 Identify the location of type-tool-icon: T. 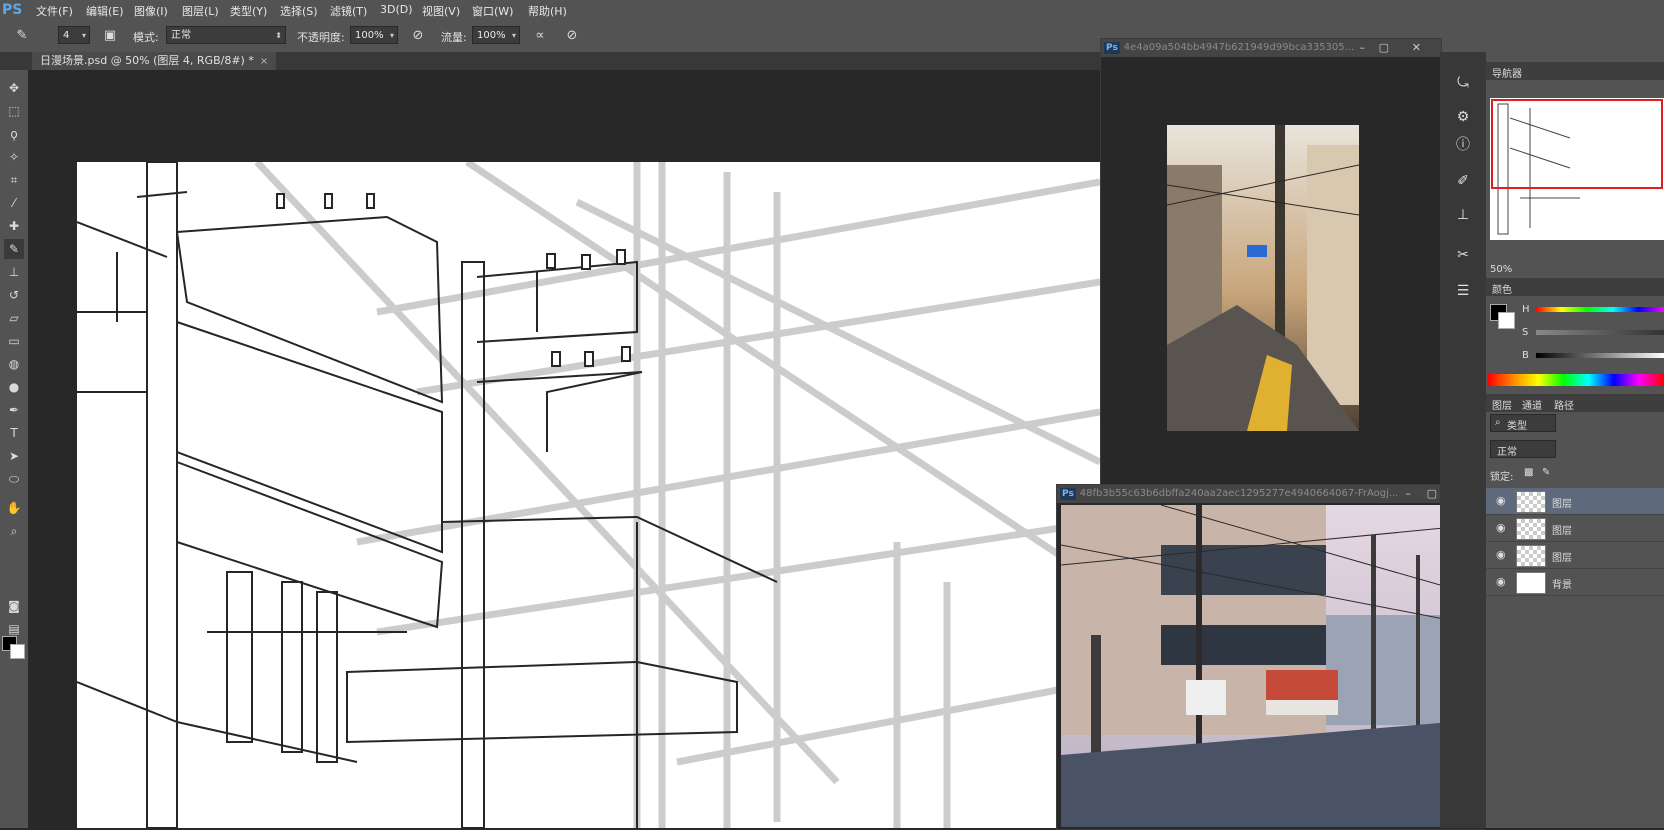
(14, 433).